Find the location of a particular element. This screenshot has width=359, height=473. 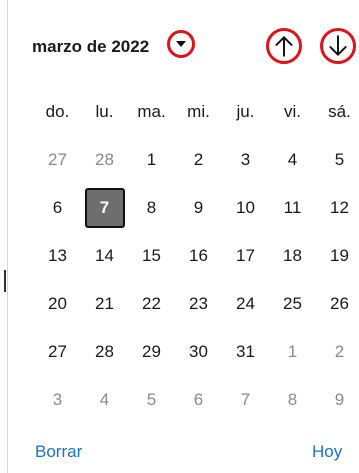

calendar-footer: Borrar Hoy is located at coordinates (179, 452).